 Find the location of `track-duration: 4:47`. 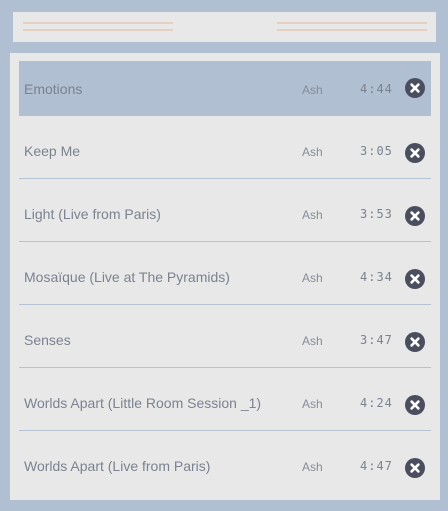

track-duration: 4:47 is located at coordinates (376, 466).